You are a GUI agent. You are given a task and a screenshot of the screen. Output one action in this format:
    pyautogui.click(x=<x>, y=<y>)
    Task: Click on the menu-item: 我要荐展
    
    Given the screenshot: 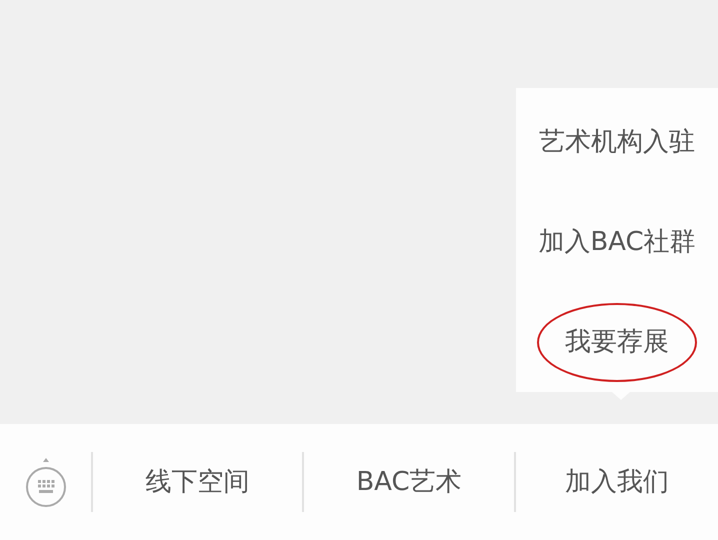 What is the action you would take?
    pyautogui.click(x=617, y=342)
    